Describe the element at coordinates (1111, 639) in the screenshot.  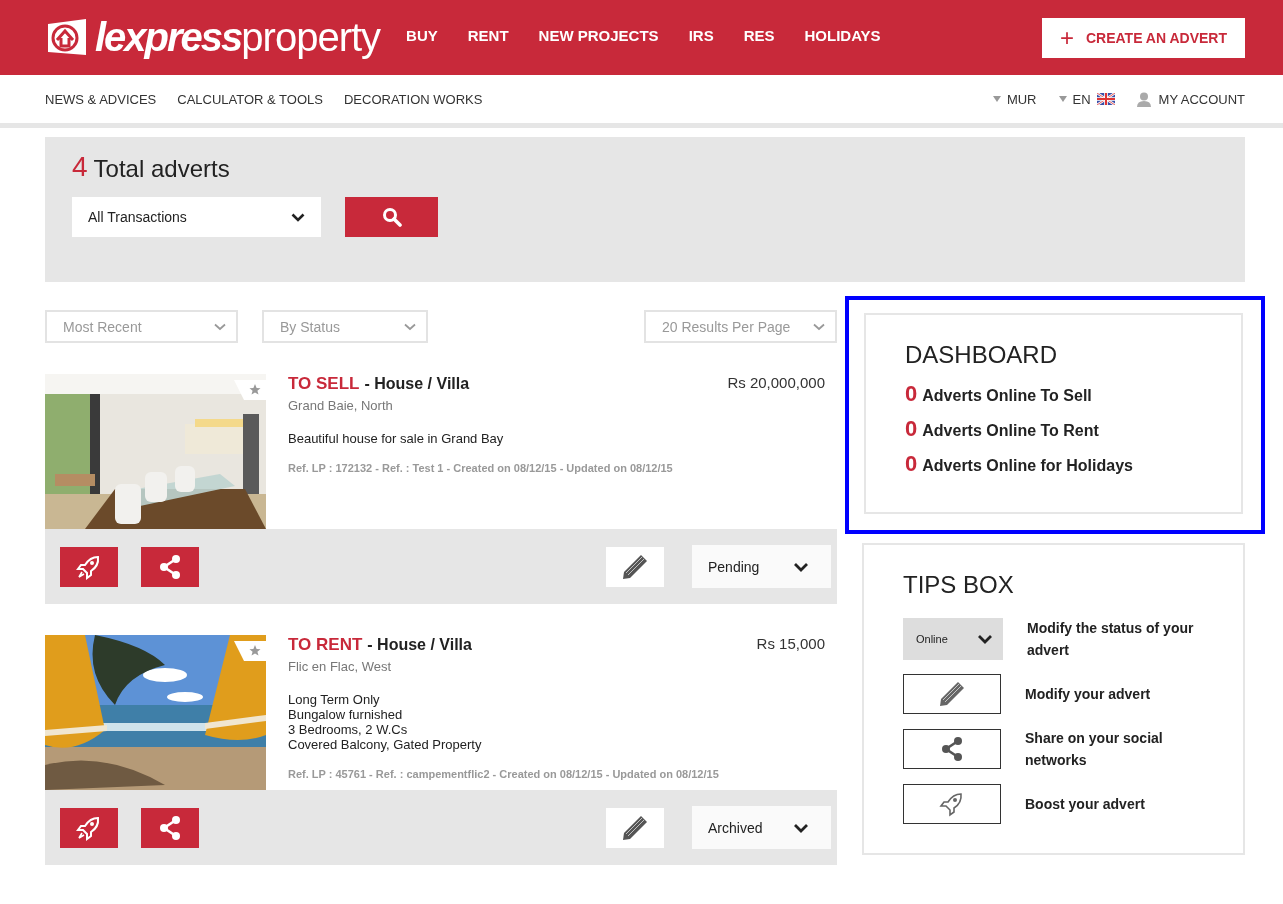
I see `tip-text: Modify the status of your advert` at that location.